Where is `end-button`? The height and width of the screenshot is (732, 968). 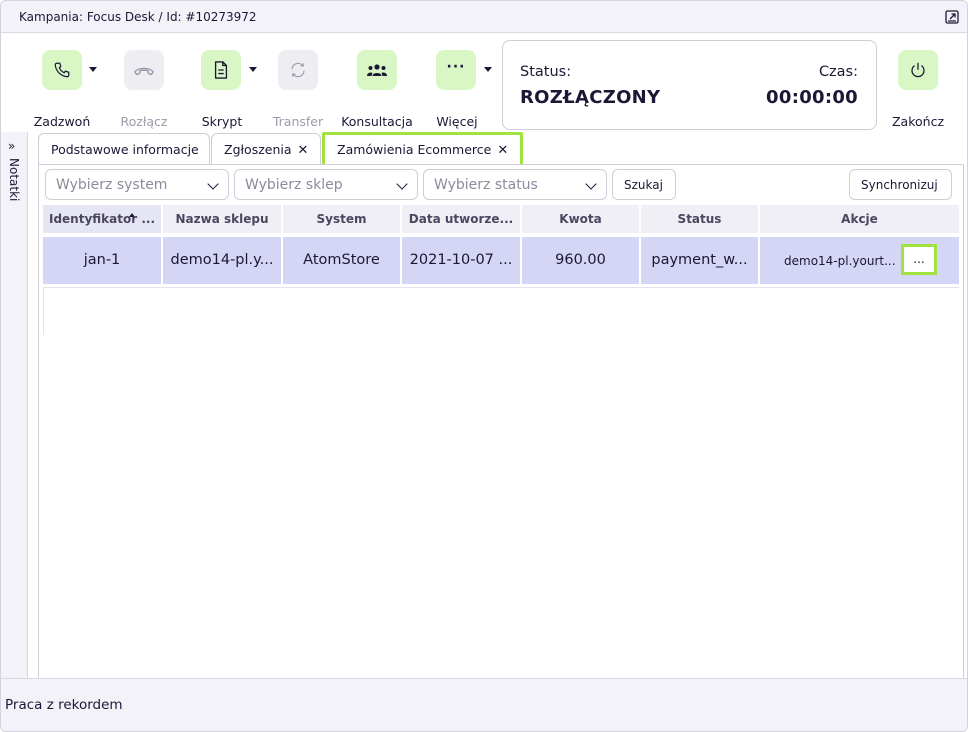 end-button is located at coordinates (918, 70).